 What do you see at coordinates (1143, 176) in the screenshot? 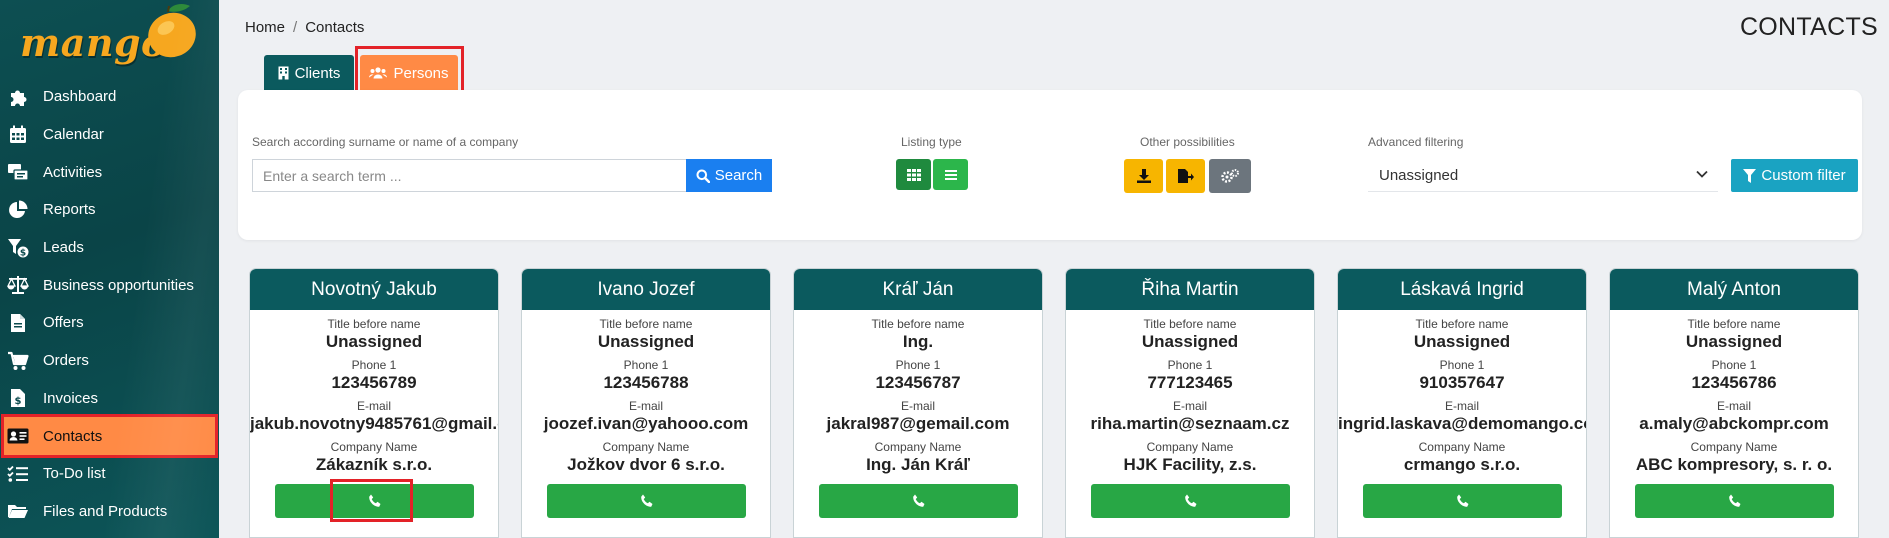
I see `download-button` at bounding box center [1143, 176].